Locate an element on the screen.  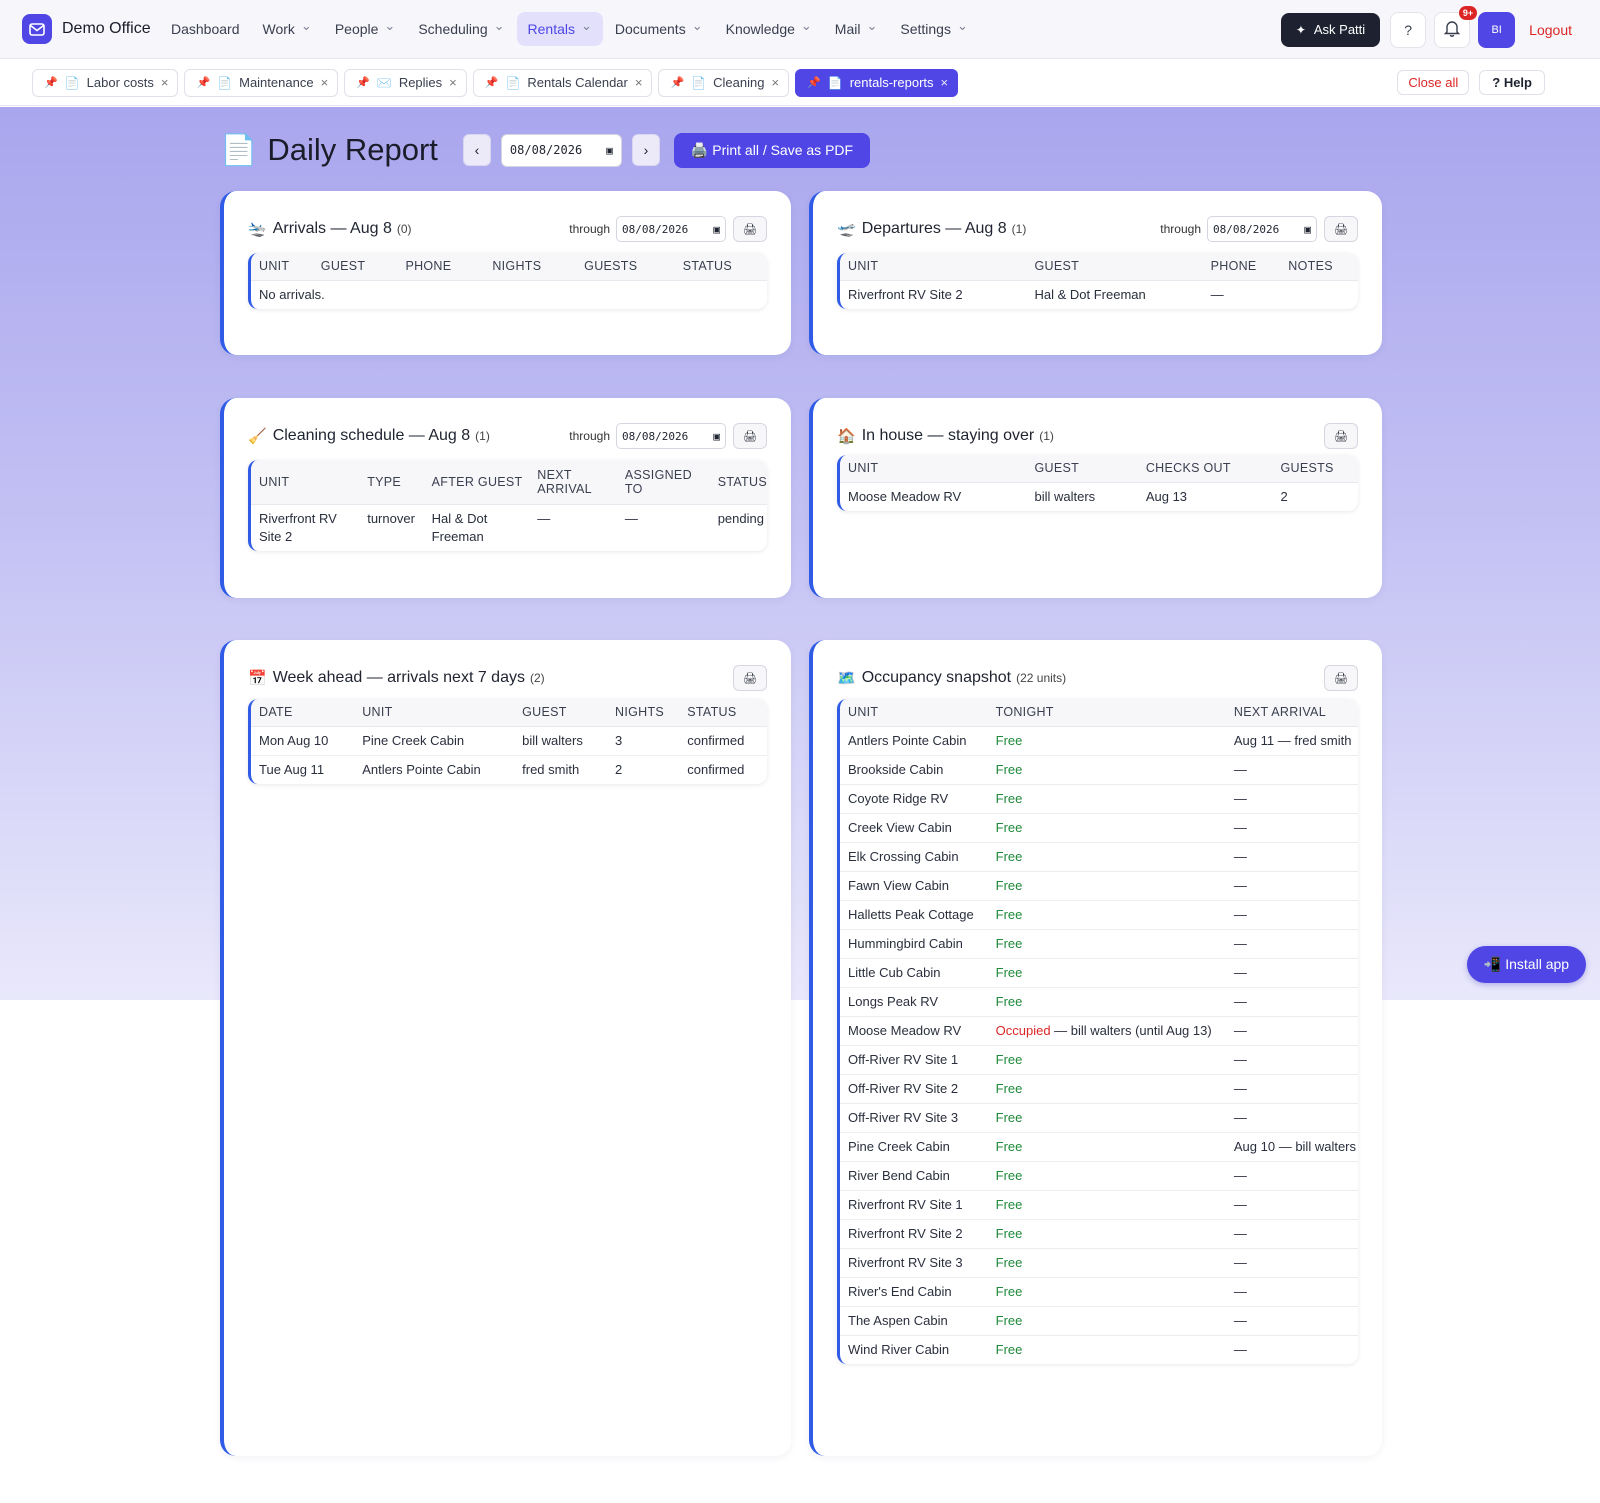
table-row: Riverfront RV Site 2 Hal & Dot Freeman — is located at coordinates (1099, 294).